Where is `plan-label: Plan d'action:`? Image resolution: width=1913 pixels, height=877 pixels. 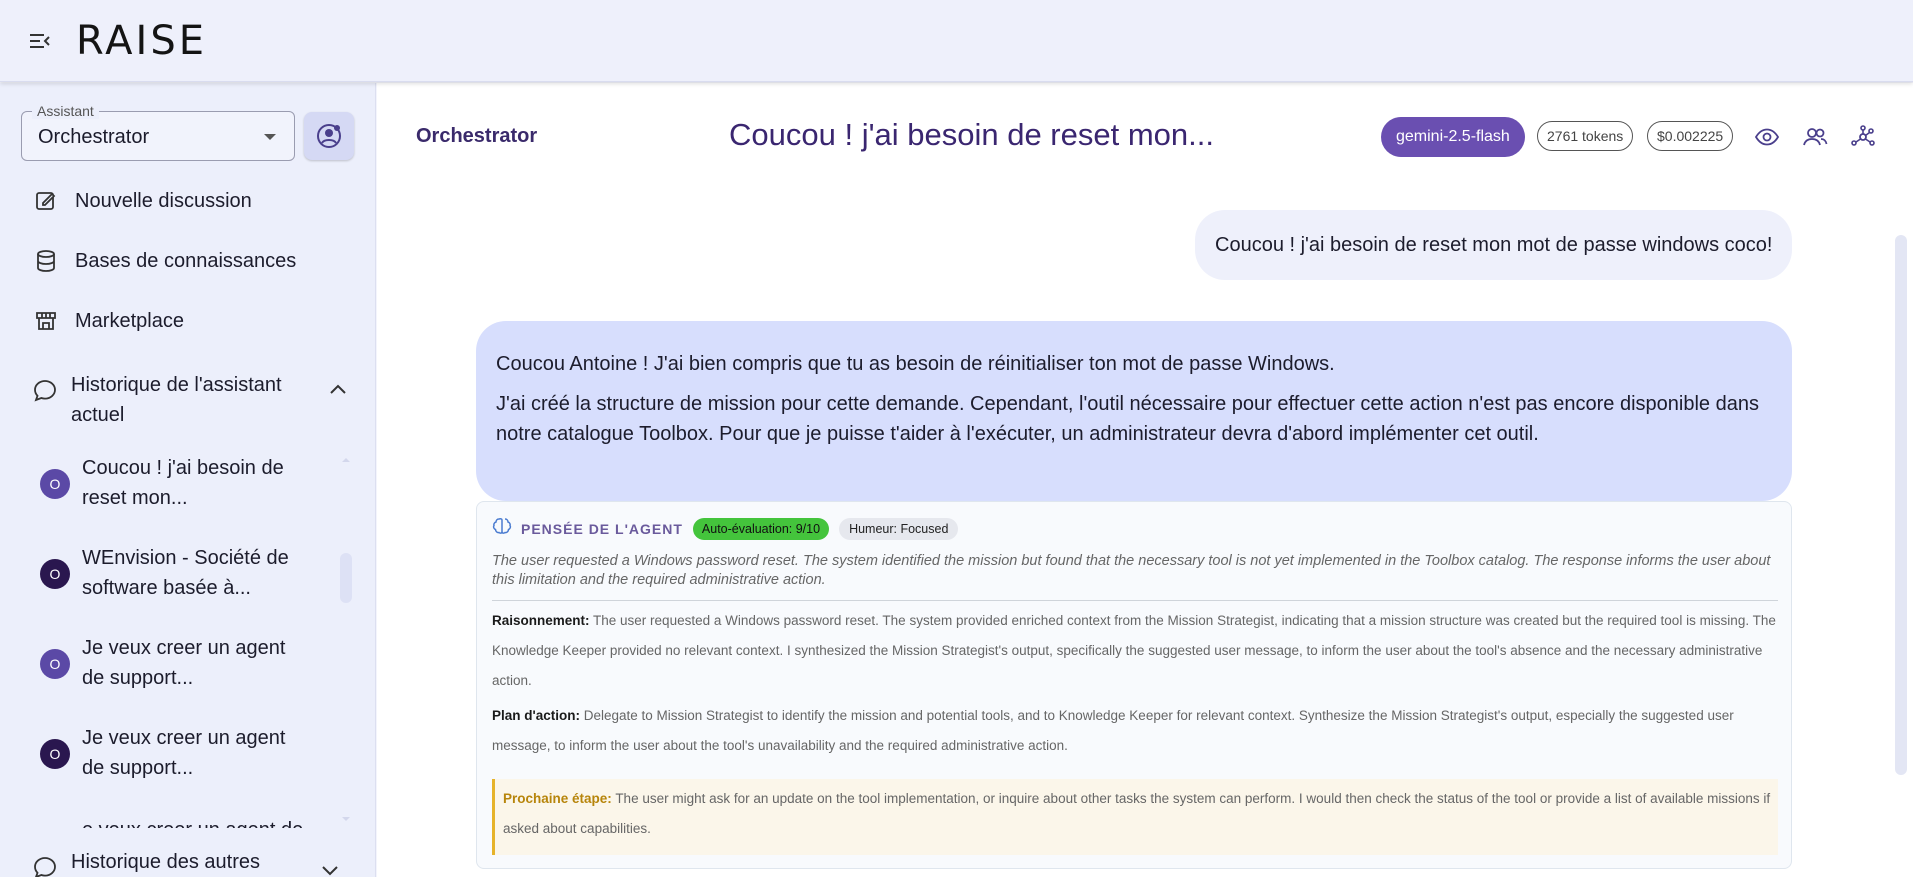 plan-label: Plan d'action: is located at coordinates (536, 715).